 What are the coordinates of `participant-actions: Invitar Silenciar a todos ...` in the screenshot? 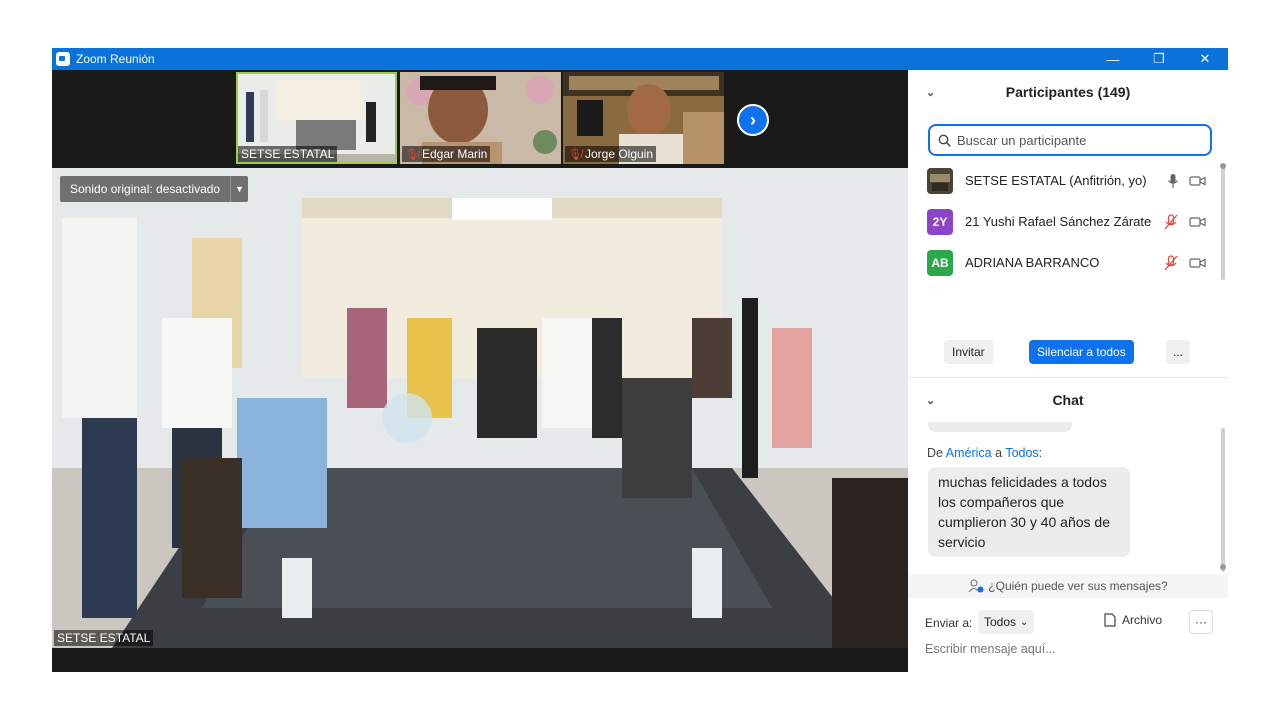 It's located at (1068, 352).